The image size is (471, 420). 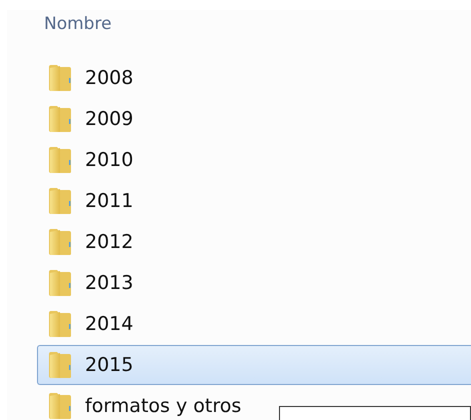 What do you see at coordinates (254, 283) in the screenshot?
I see `folder-row: 2013` at bounding box center [254, 283].